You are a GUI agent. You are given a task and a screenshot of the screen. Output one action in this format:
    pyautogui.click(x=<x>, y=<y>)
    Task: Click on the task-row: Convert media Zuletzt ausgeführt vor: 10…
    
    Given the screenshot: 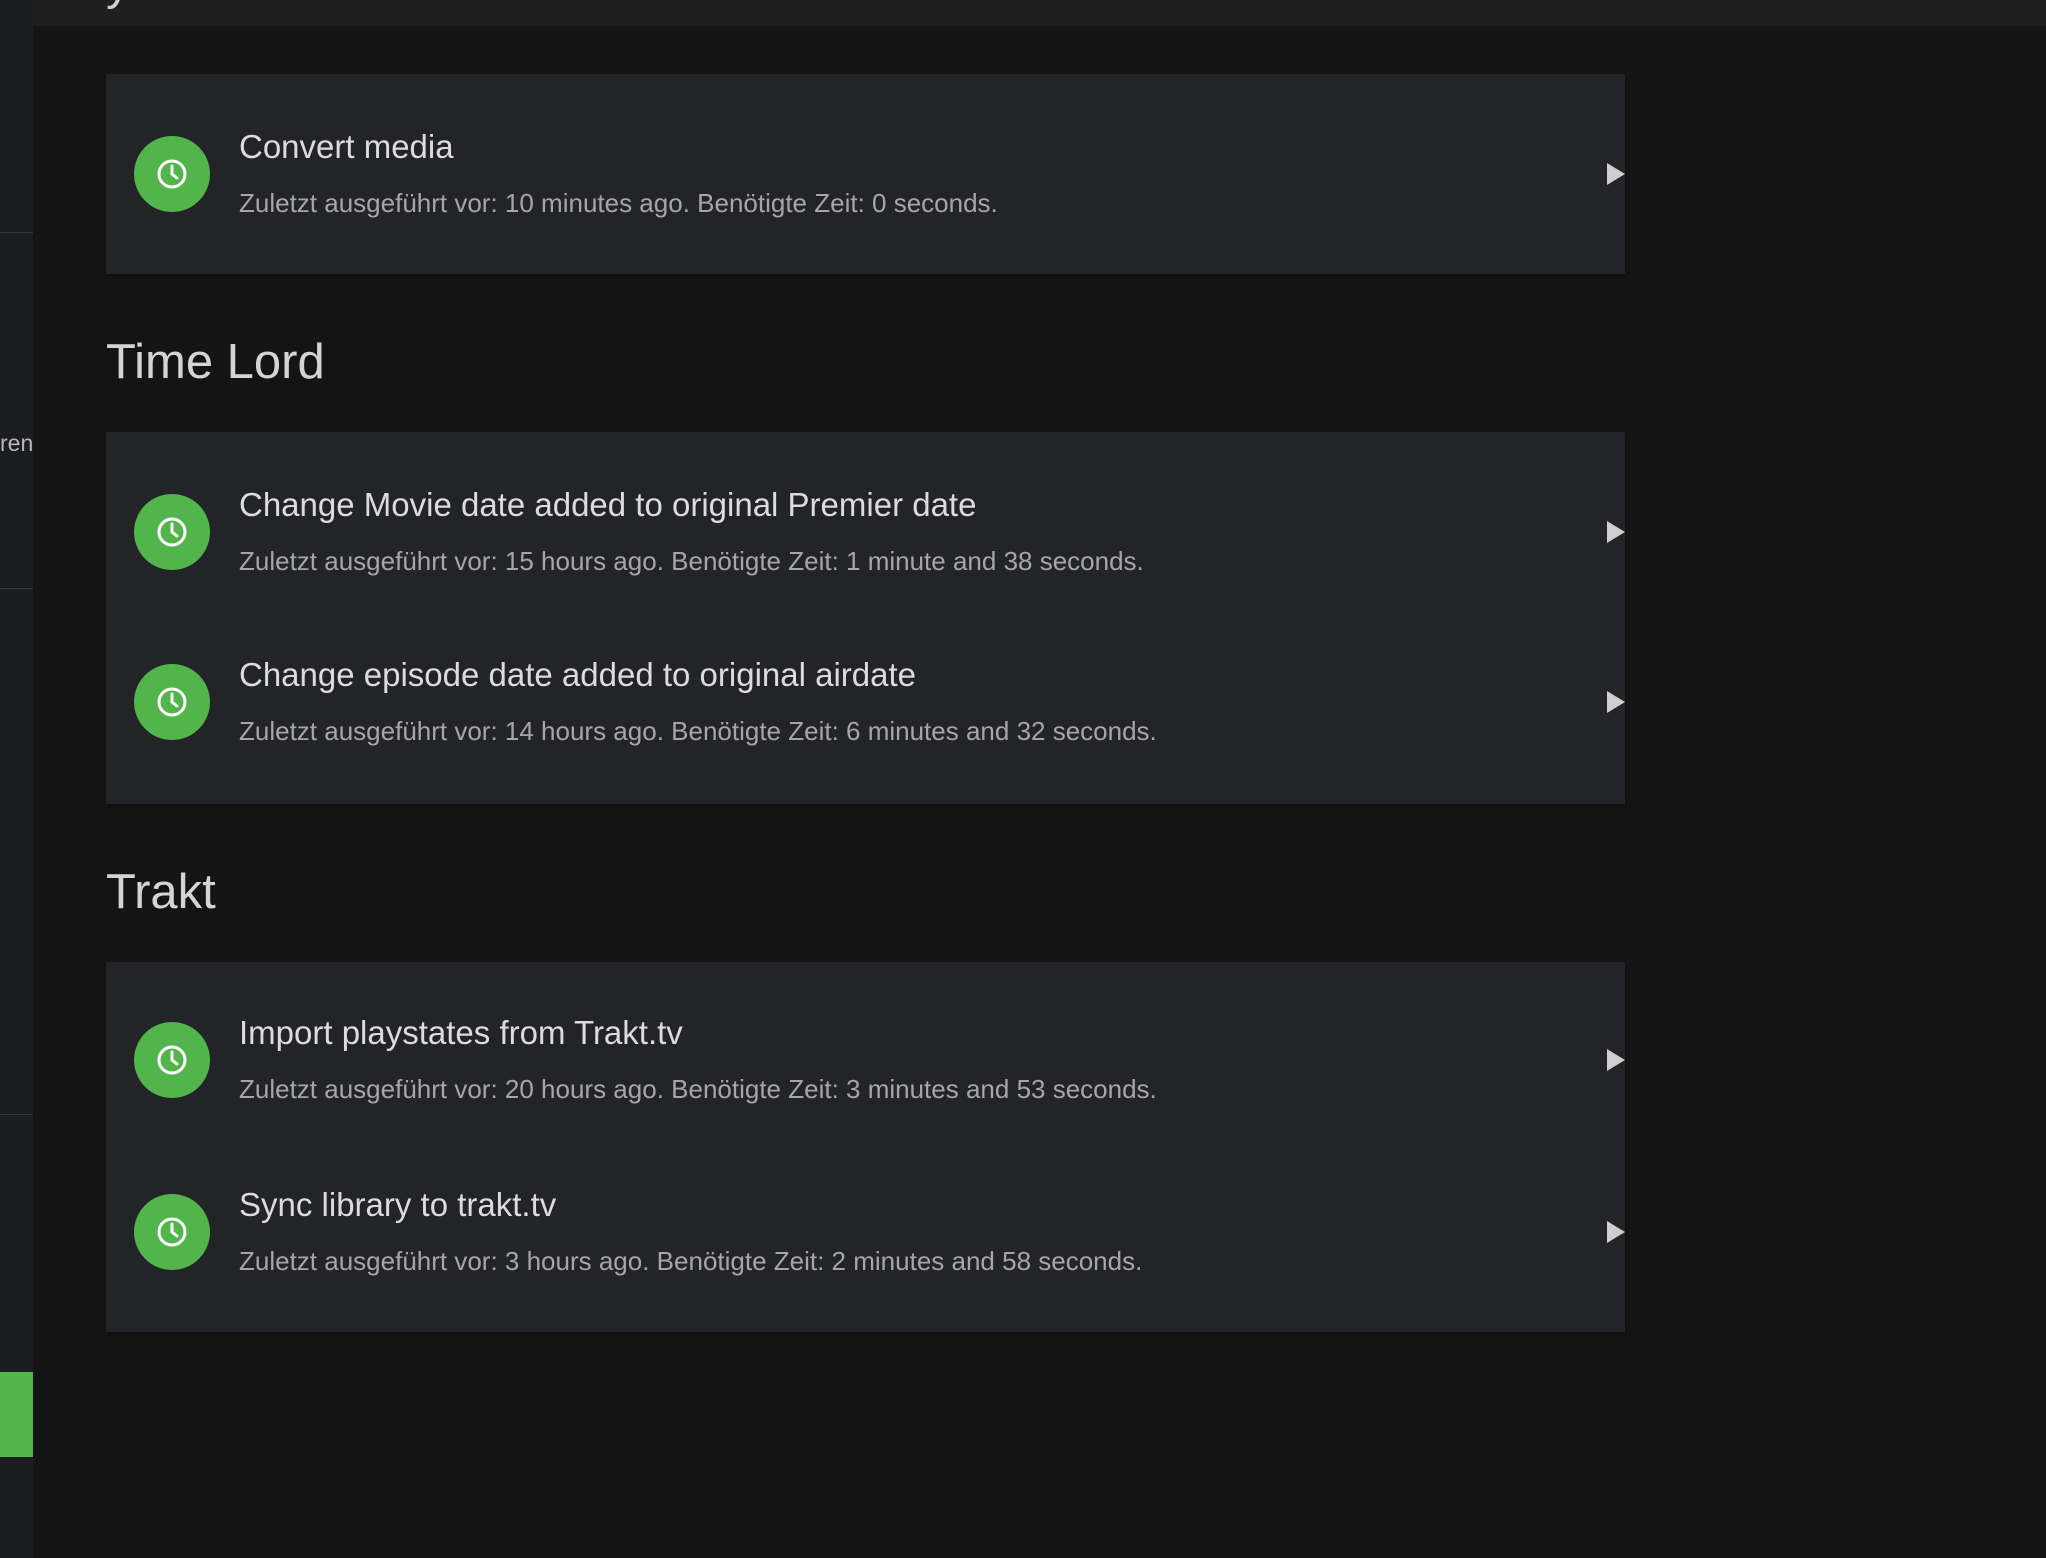 What is the action you would take?
    pyautogui.click(x=865, y=174)
    